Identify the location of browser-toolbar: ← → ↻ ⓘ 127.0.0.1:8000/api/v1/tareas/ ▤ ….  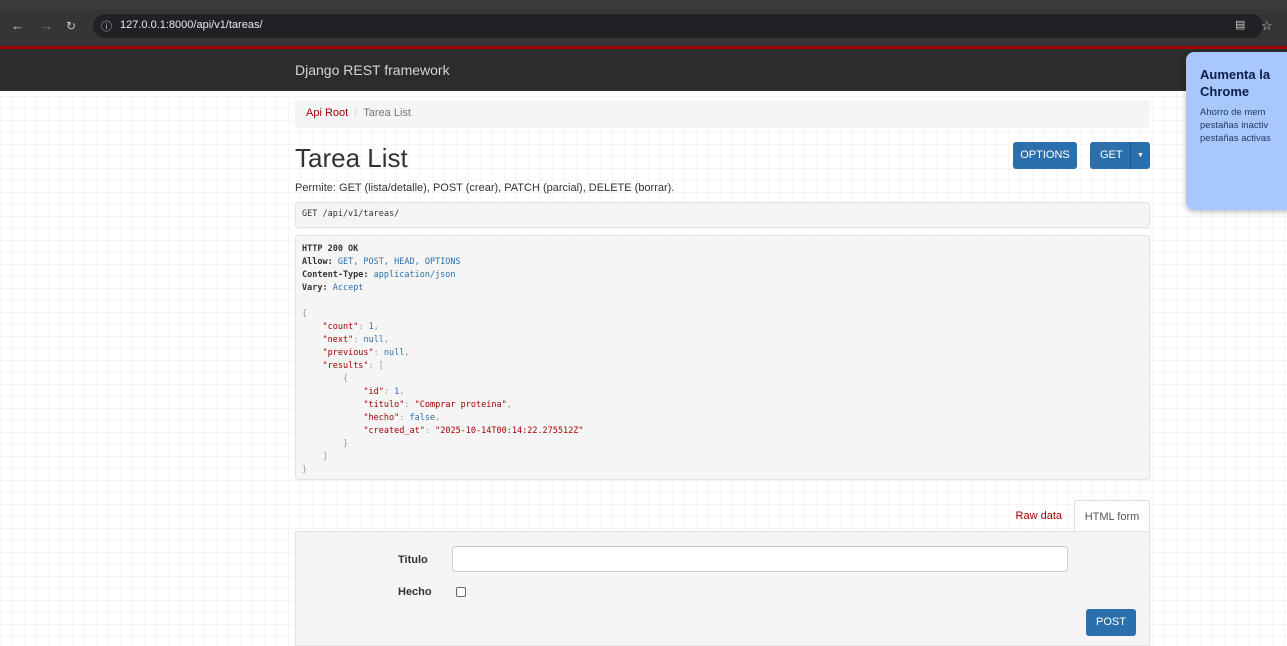
(643, 23).